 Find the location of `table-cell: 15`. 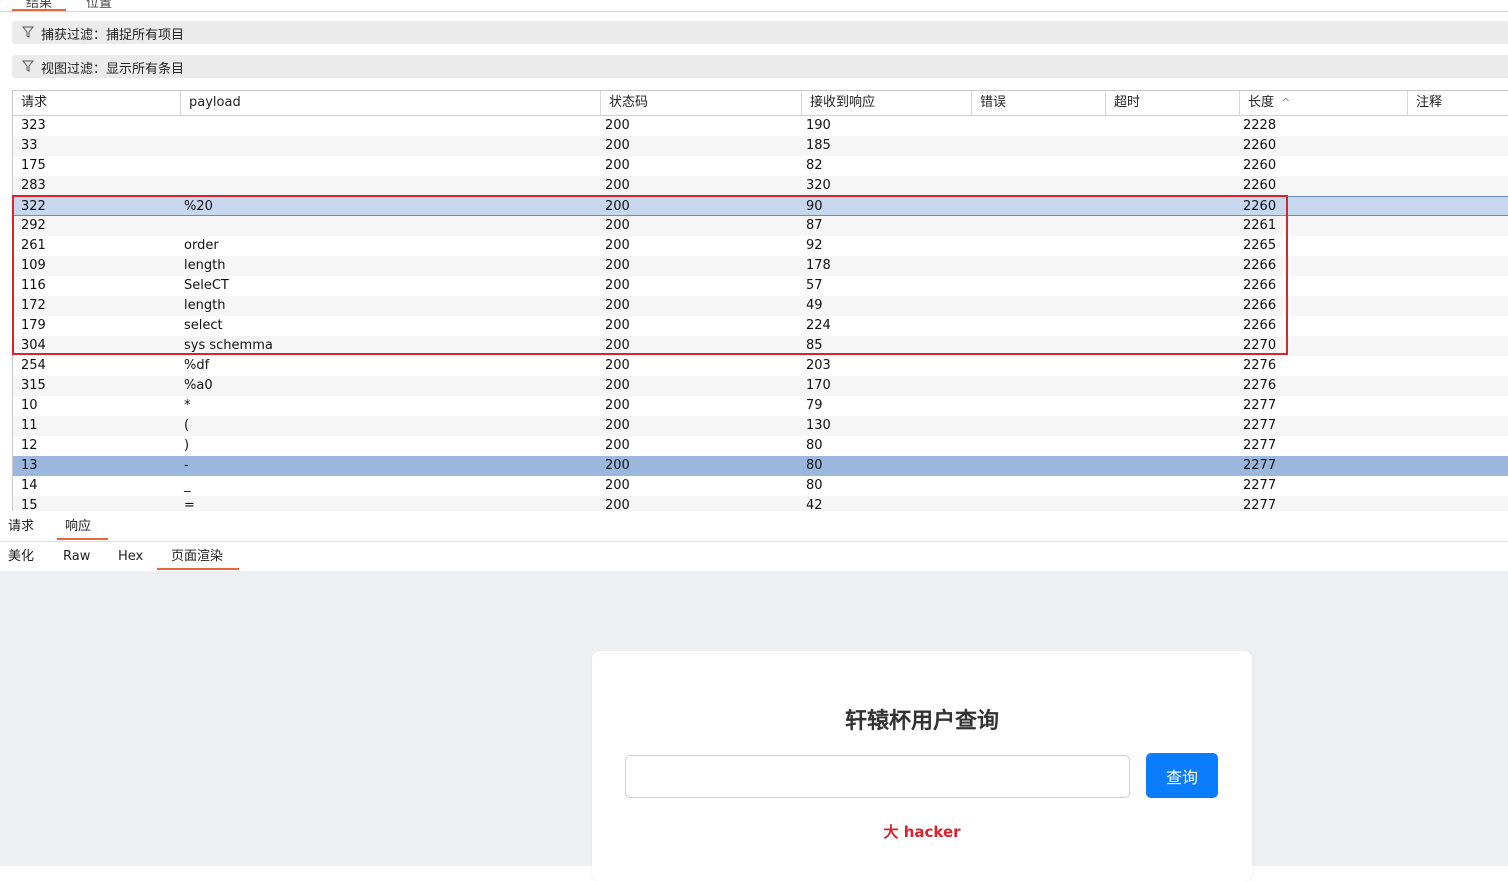

table-cell: 15 is located at coordinates (29, 504).